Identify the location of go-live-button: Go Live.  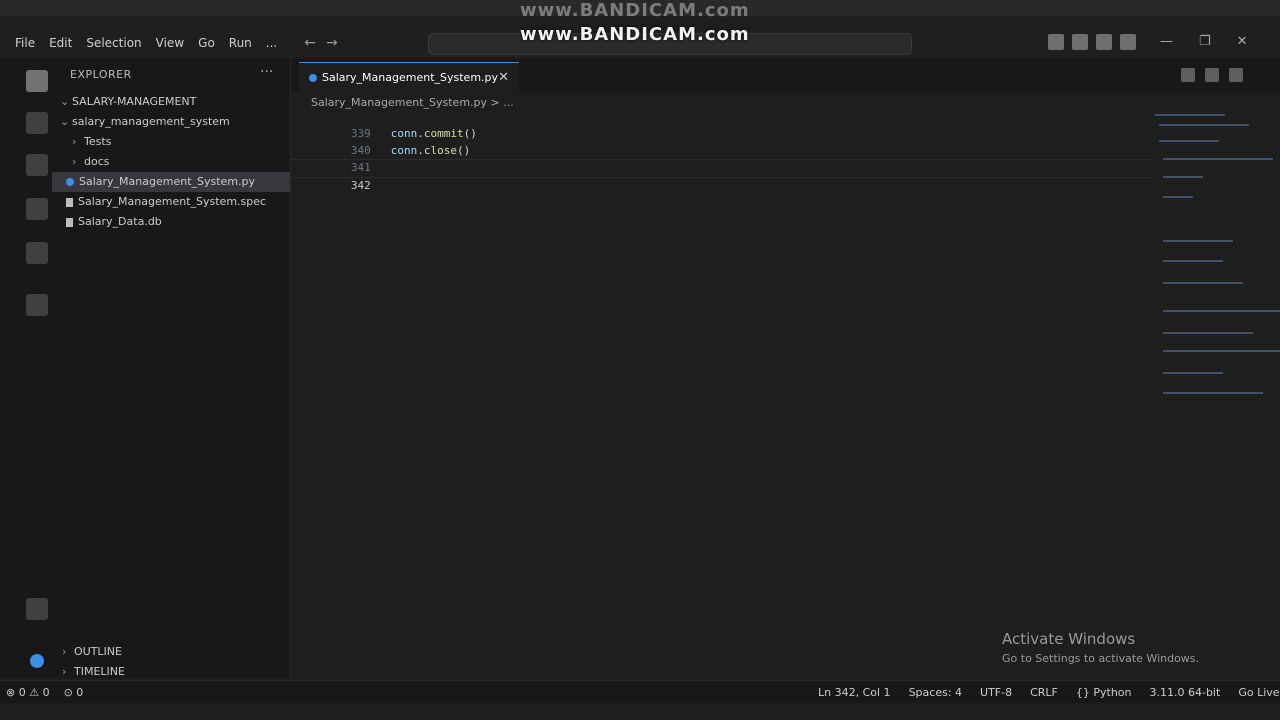
(1258, 692).